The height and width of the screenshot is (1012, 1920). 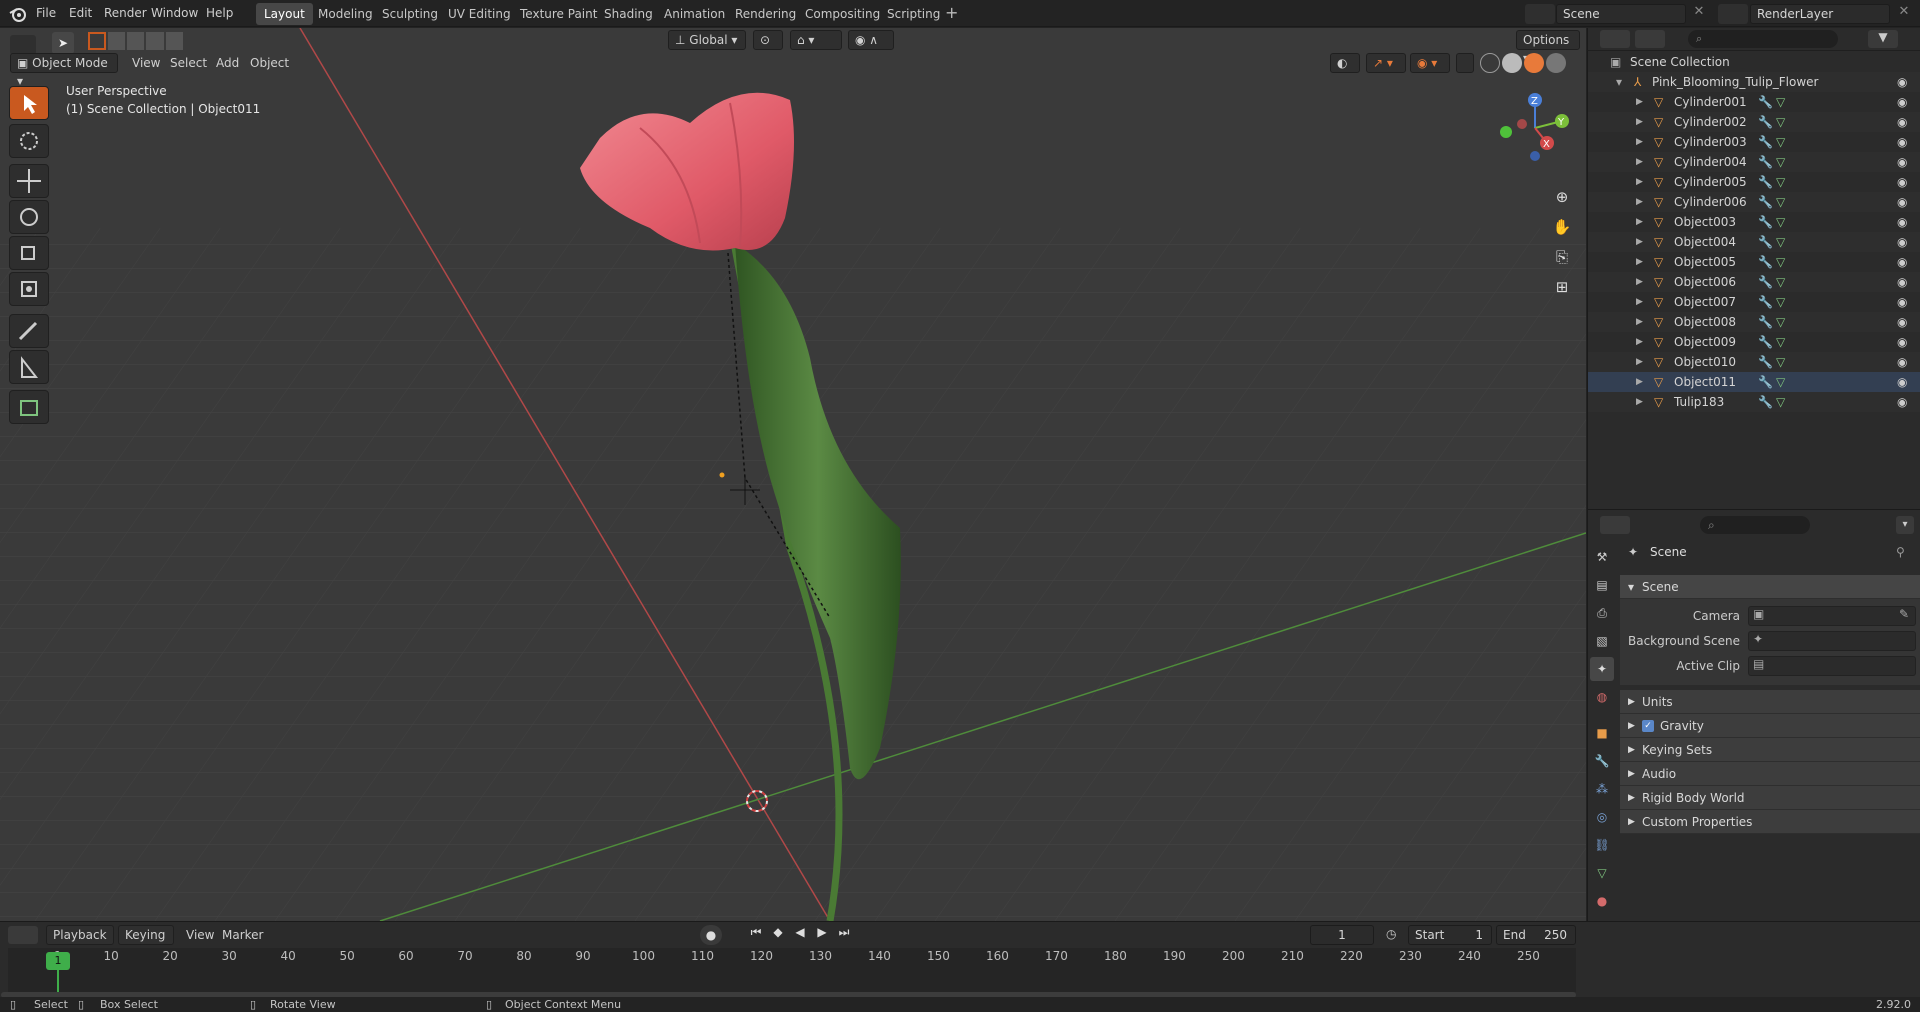 I want to click on panel-audio: ▶ Audio, so click(x=1770, y=774).